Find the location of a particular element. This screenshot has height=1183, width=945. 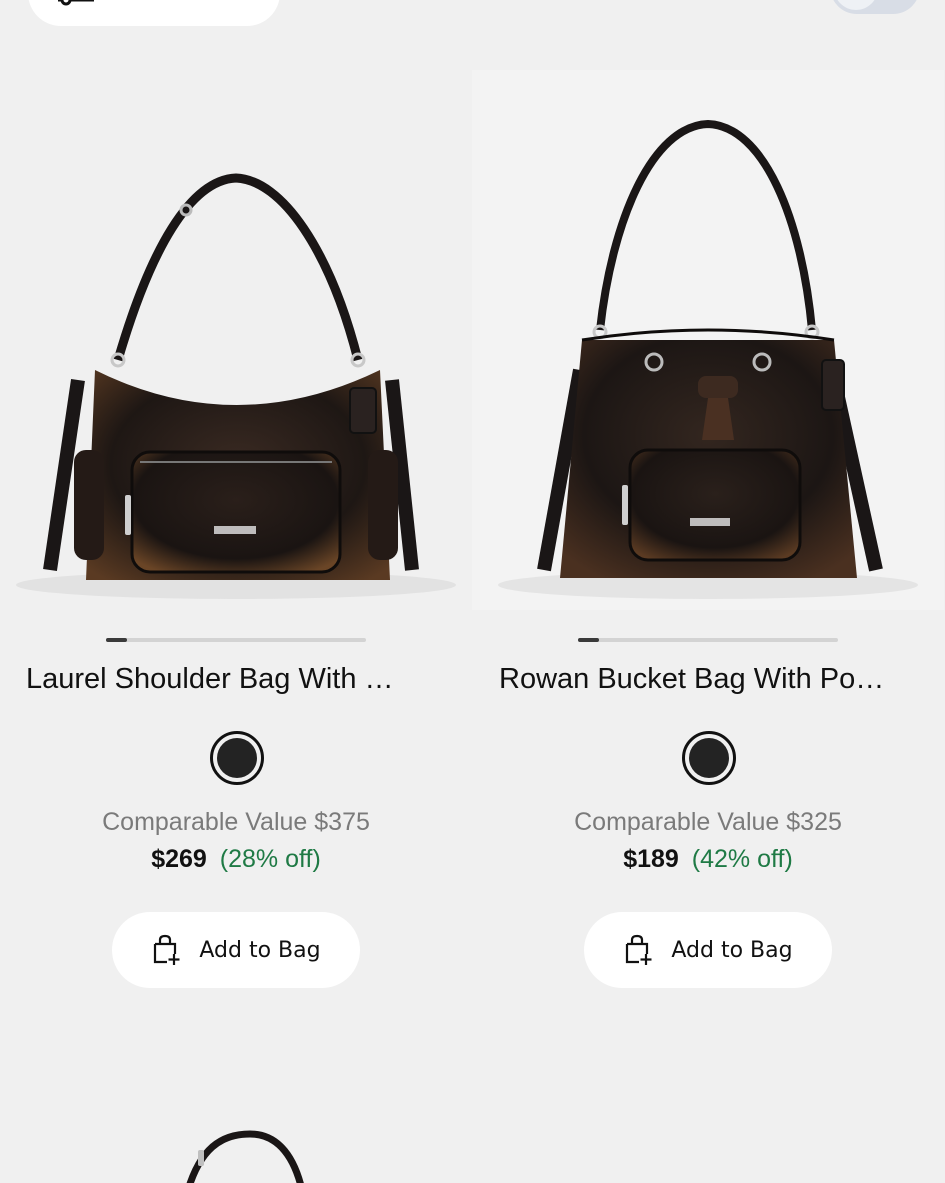

discount-percent: (42% off) is located at coordinates (742, 859).